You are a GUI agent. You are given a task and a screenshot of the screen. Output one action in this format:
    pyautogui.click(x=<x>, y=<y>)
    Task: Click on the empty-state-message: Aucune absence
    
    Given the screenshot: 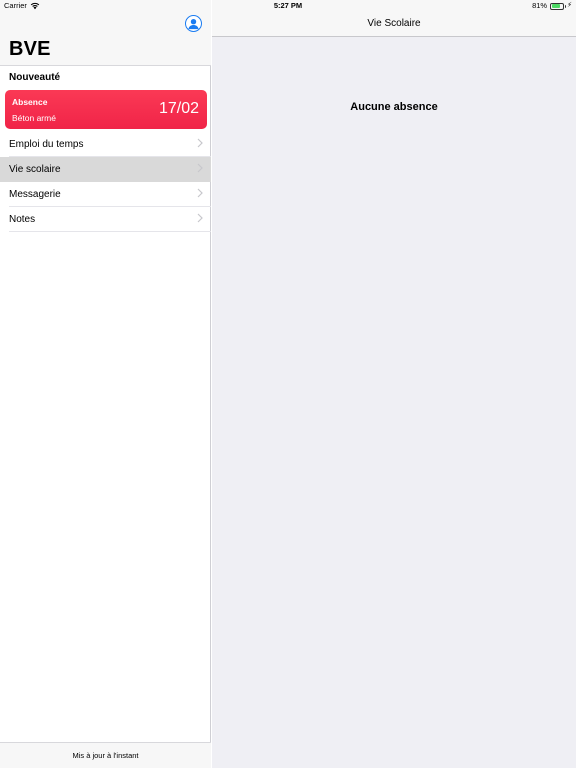 What is the action you would take?
    pyautogui.click(x=394, y=107)
    